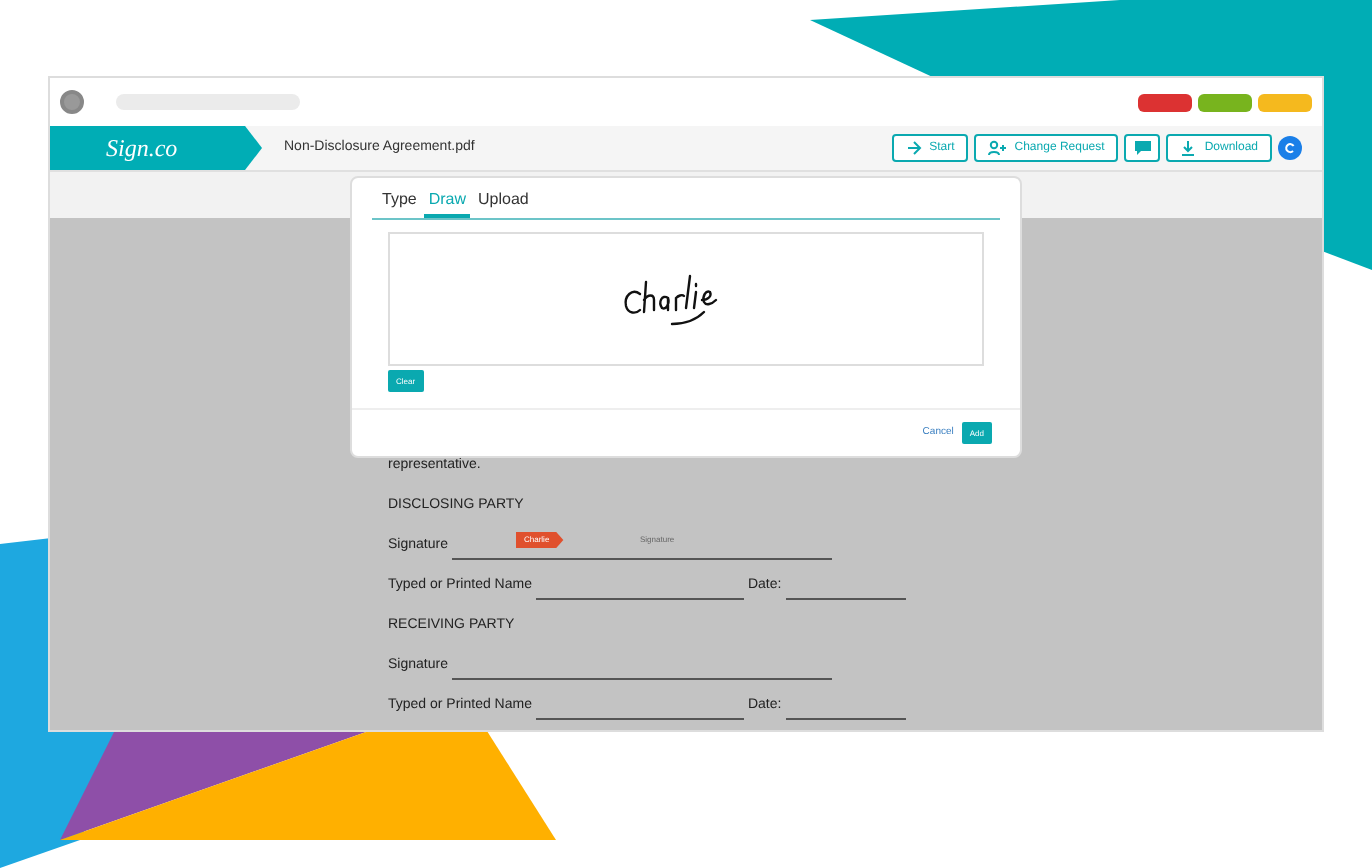 The height and width of the screenshot is (868, 1372). I want to click on refresh-icon, so click(1290, 148).